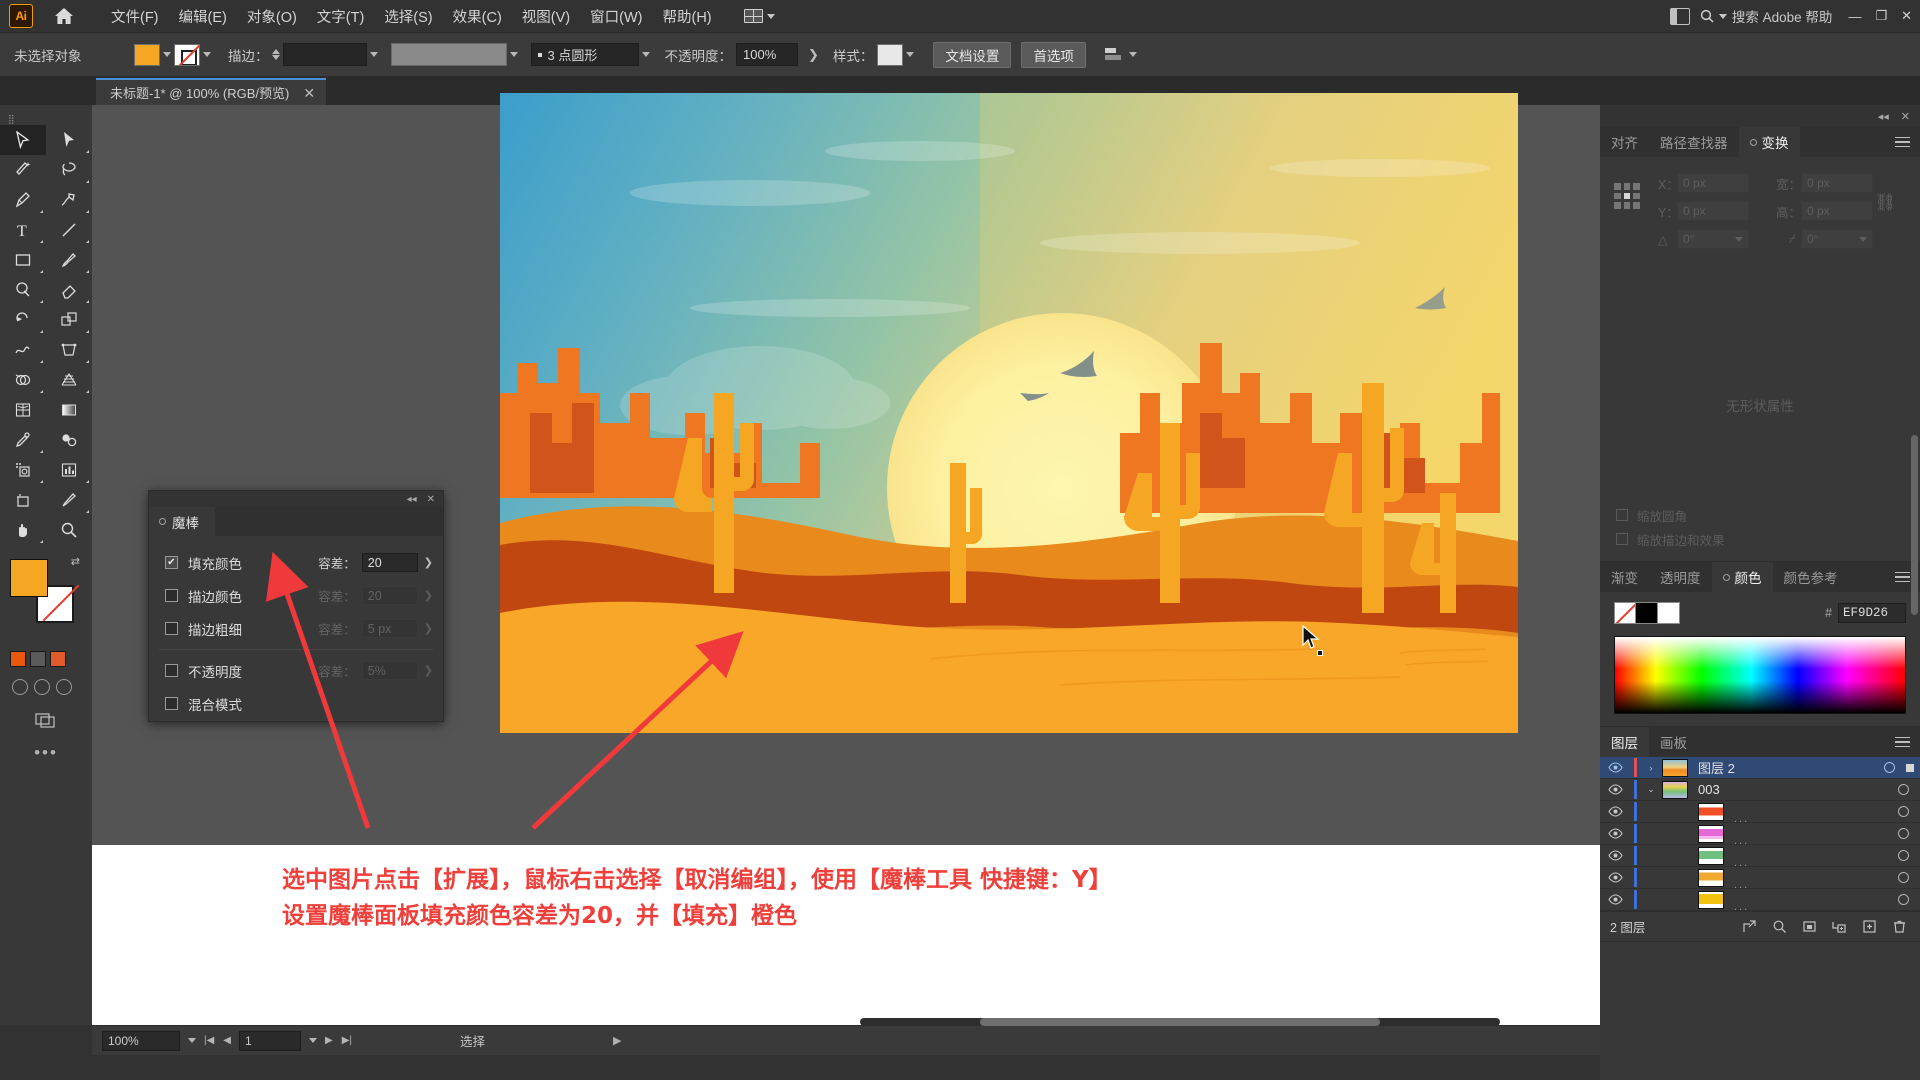 The image size is (1920, 1080). What do you see at coordinates (18, 659) in the screenshot?
I see `color-swatch-color` at bounding box center [18, 659].